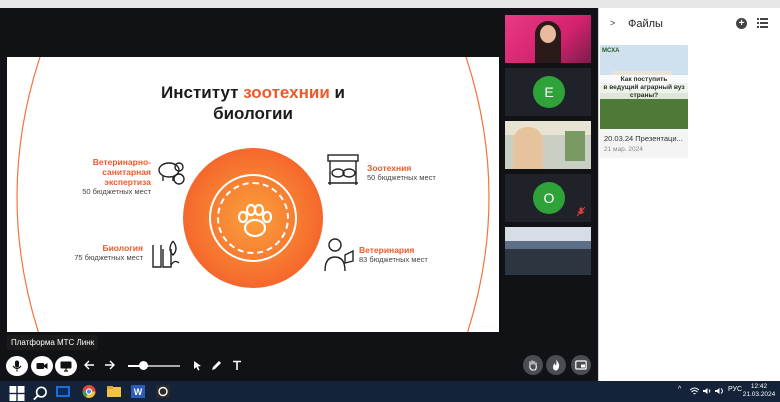  Describe the element at coordinates (253, 103) in the screenshot. I see `slide-title: Институт зоотехнии и биологии` at that location.